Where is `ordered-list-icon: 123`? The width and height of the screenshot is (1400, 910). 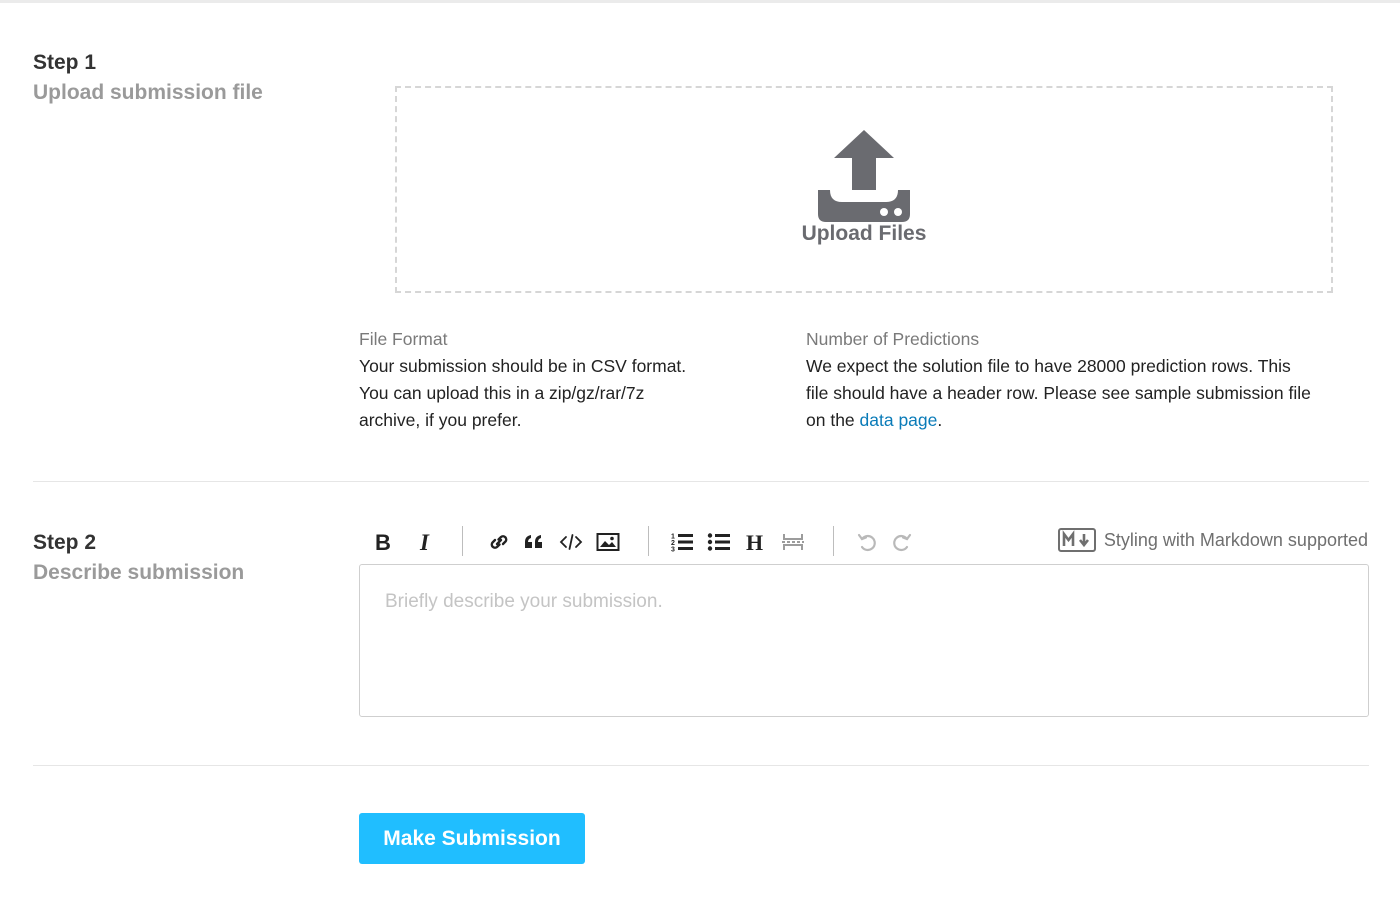 ordered-list-icon: 123 is located at coordinates (682, 542).